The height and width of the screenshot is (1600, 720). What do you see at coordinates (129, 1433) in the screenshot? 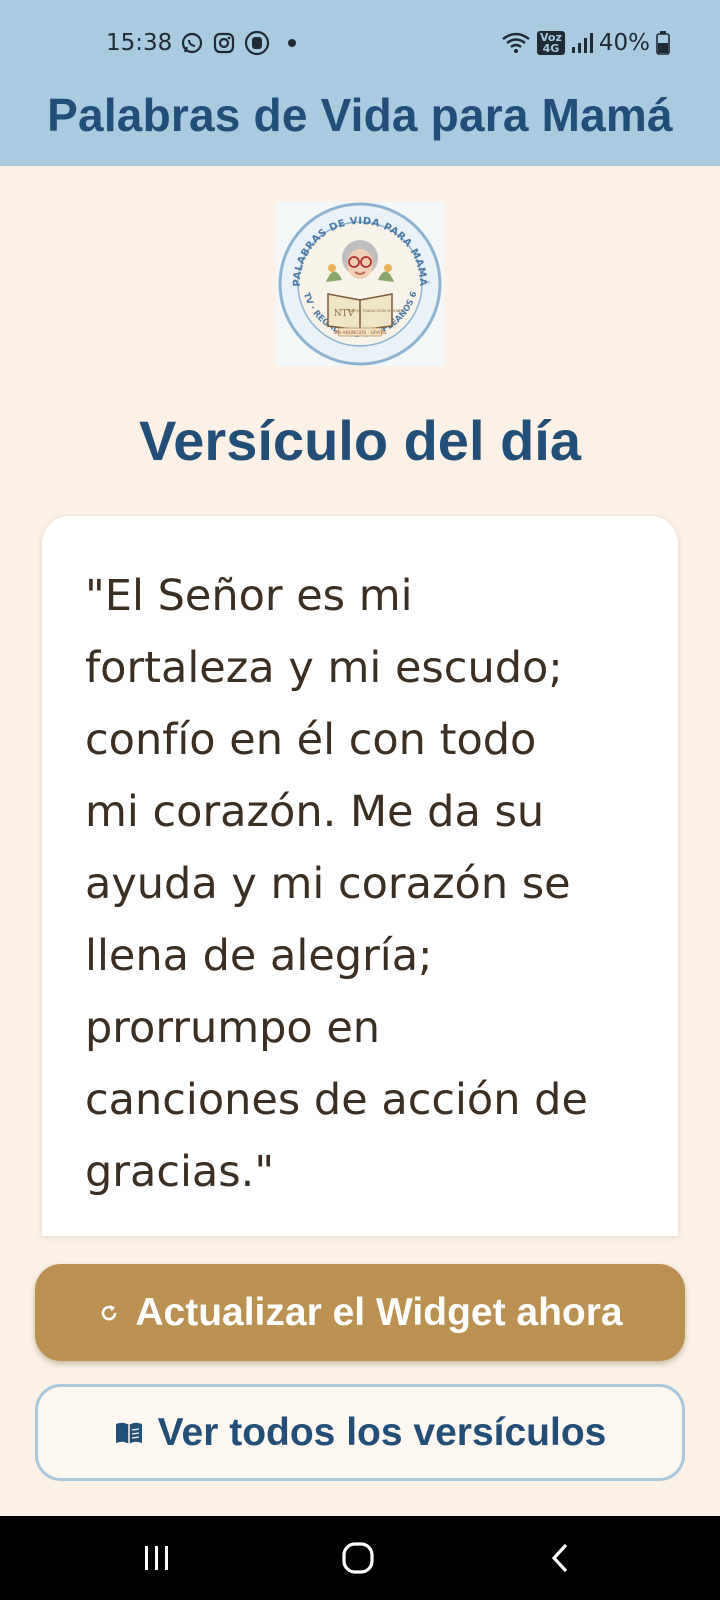
I see `book-icon` at bounding box center [129, 1433].